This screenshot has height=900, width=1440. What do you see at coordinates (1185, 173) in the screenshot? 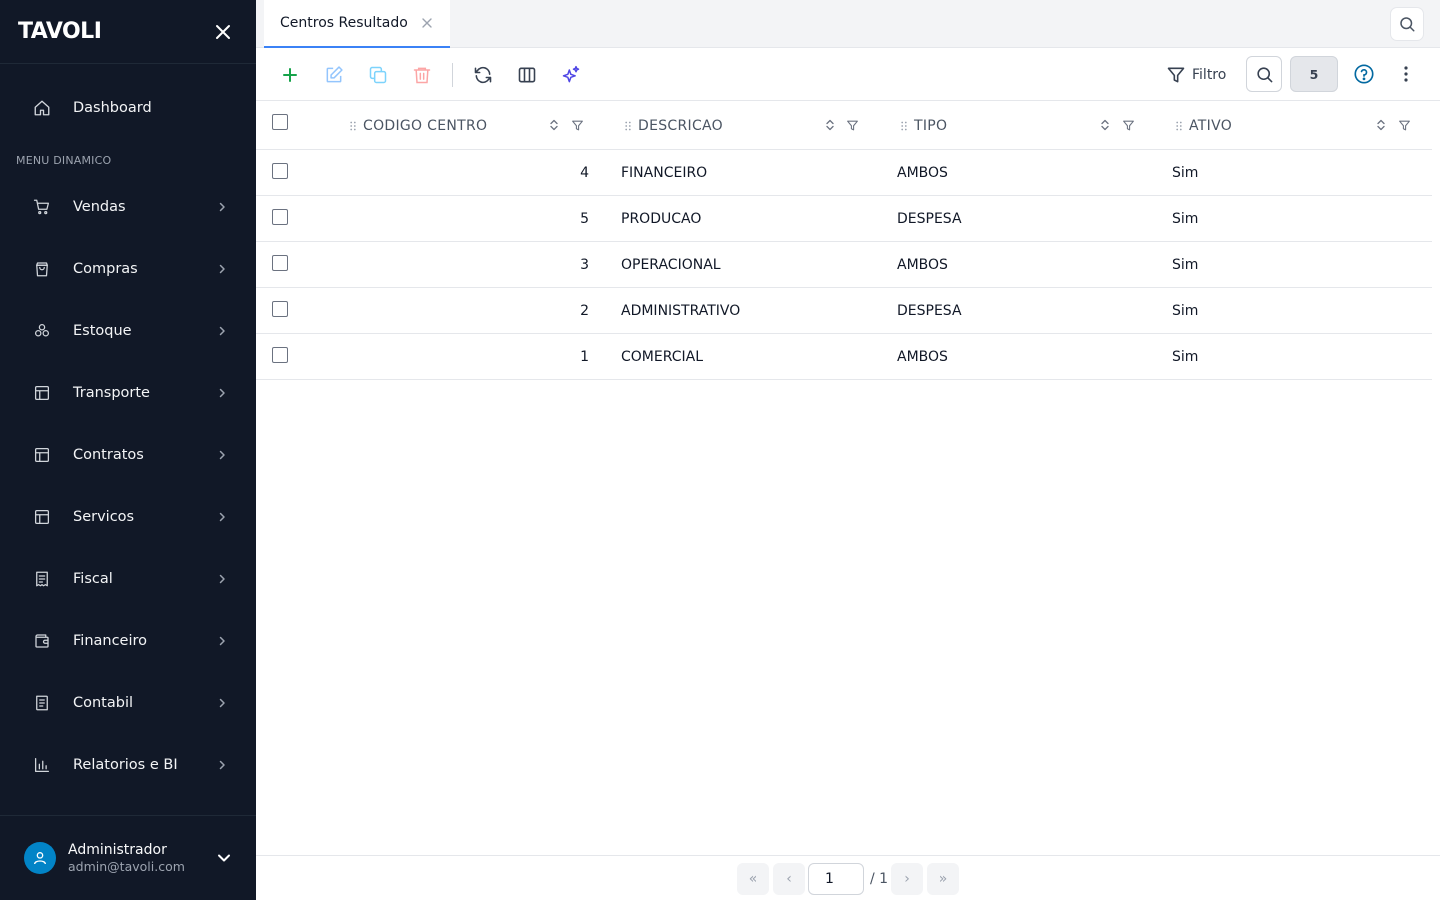
I see `cell-ativo: Sim` at bounding box center [1185, 173].